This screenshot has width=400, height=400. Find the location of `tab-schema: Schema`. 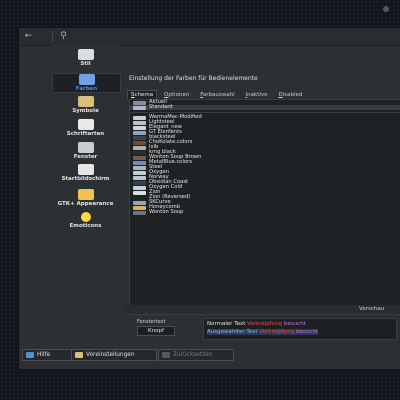

tab-schema: Schema is located at coordinates (142, 94).